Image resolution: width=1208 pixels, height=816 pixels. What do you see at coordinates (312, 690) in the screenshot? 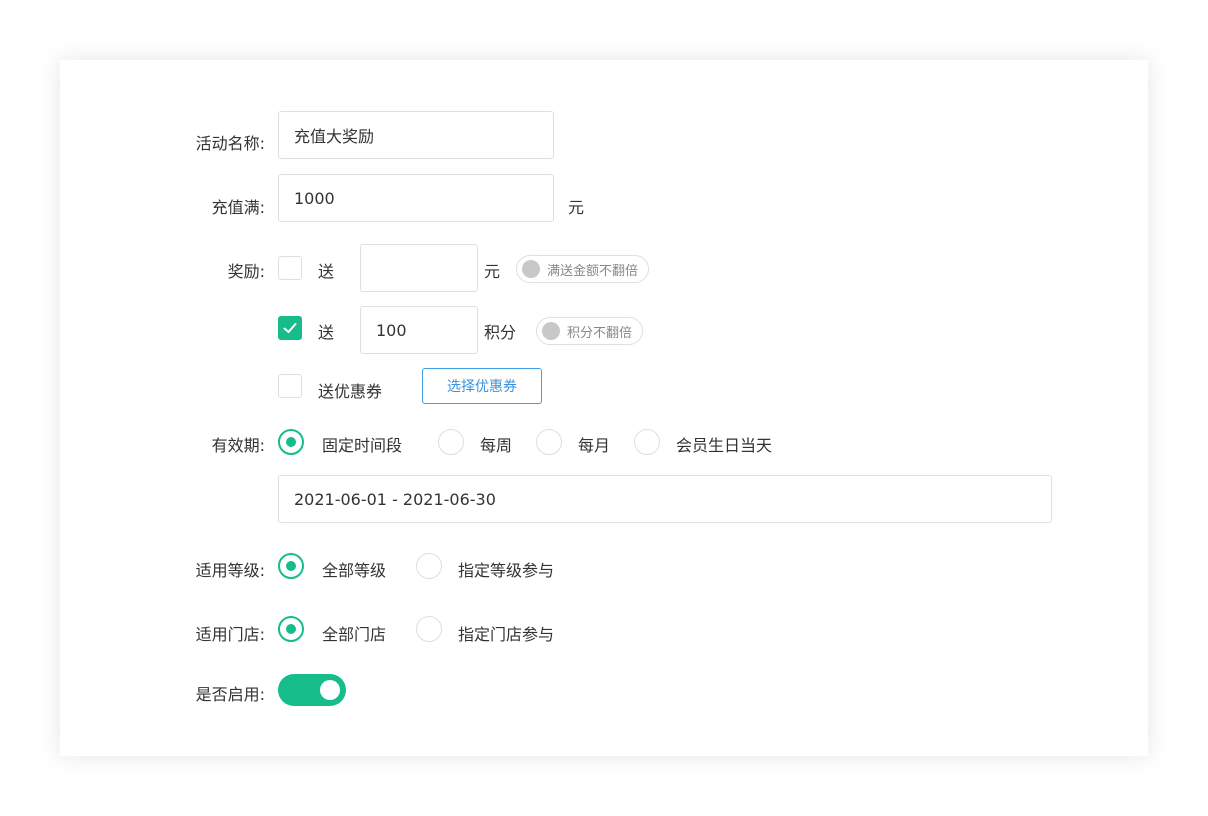
I see `enabled-toggle` at bounding box center [312, 690].